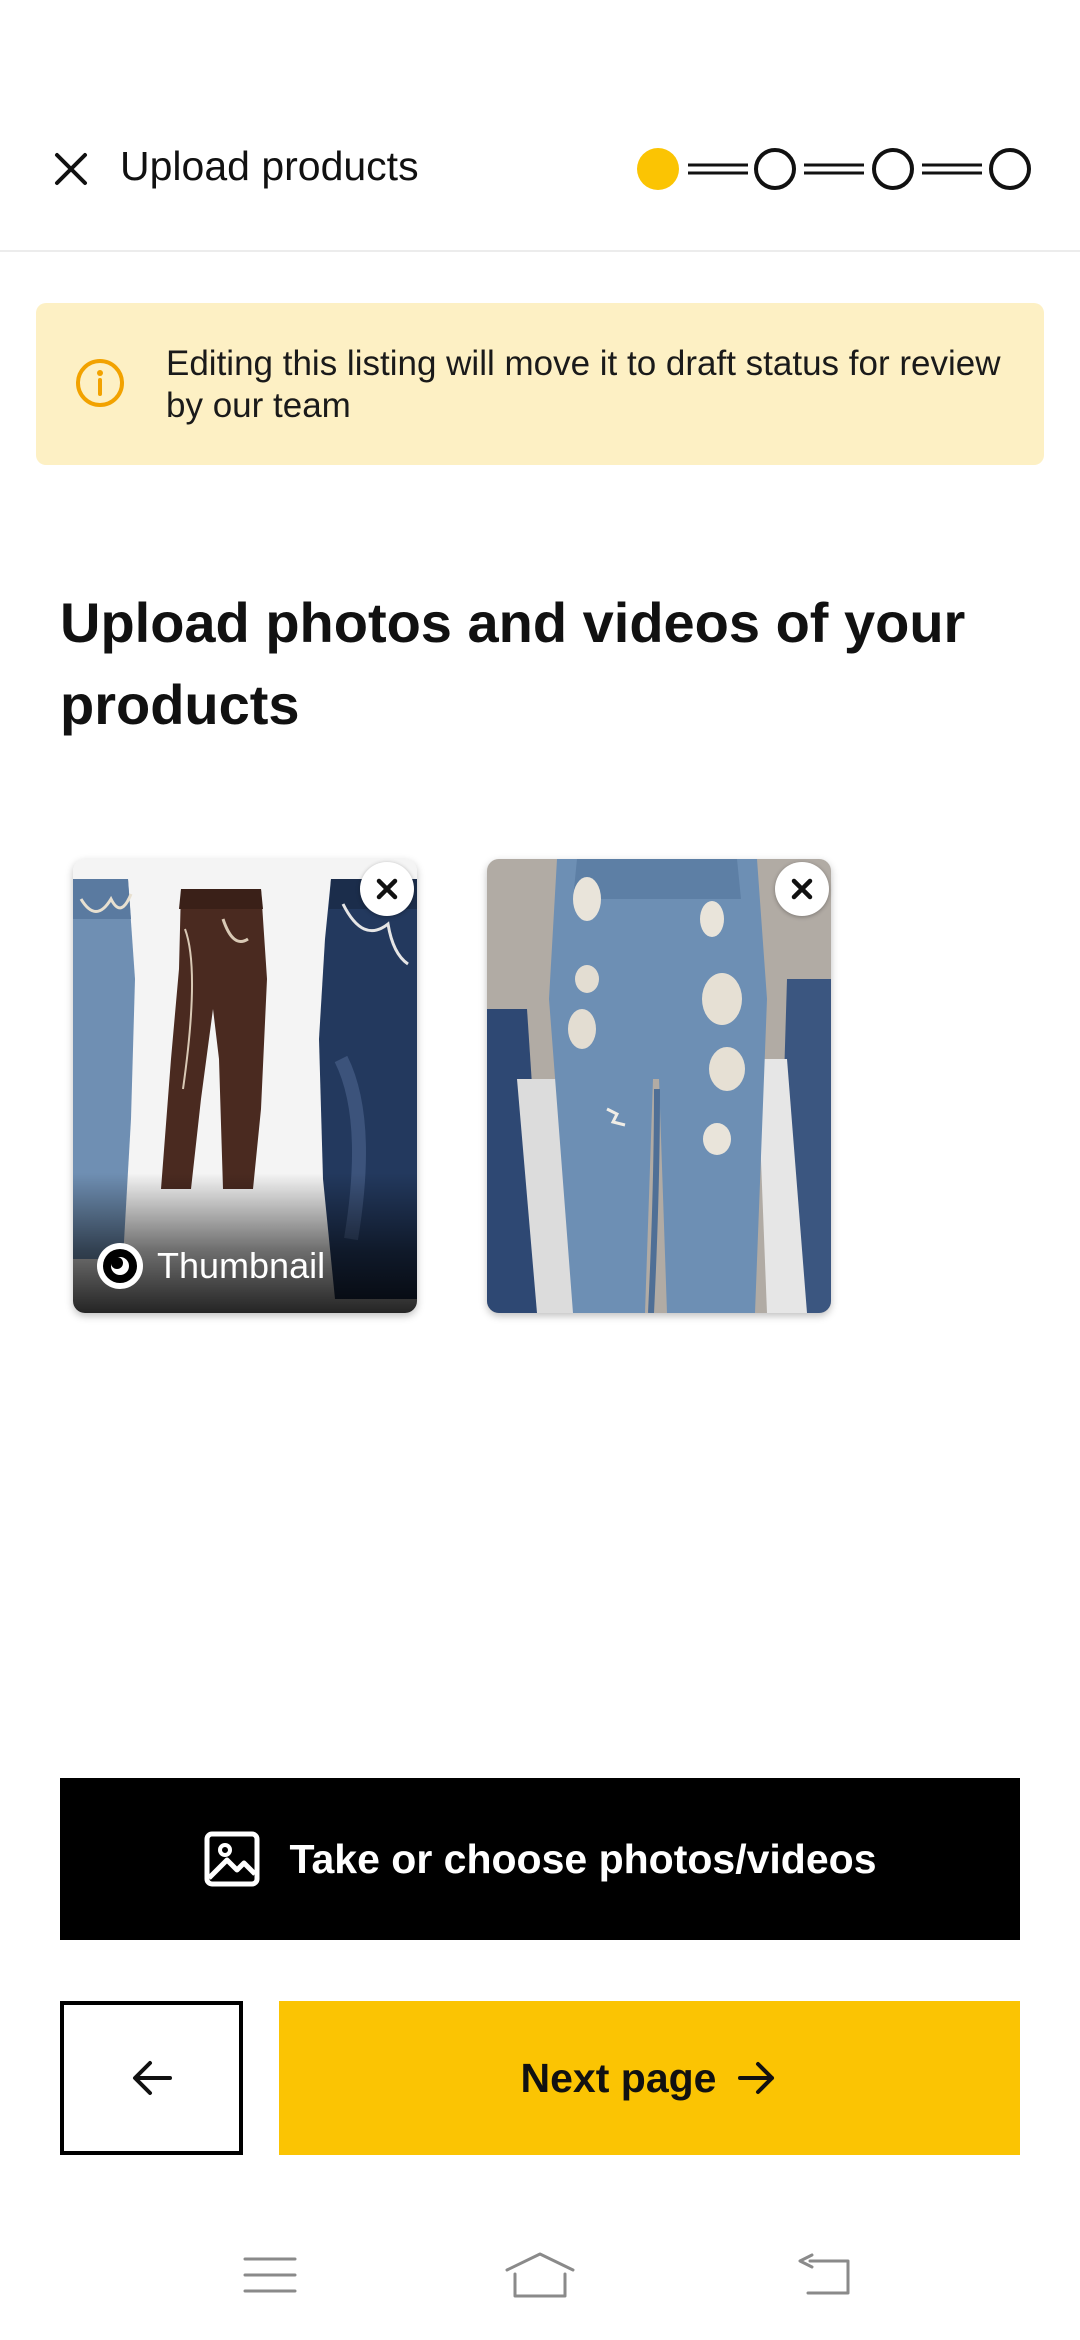 Image resolution: width=1080 pixels, height=2340 pixels. Describe the element at coordinates (834, 169) in the screenshot. I see `progress-stepper` at that location.